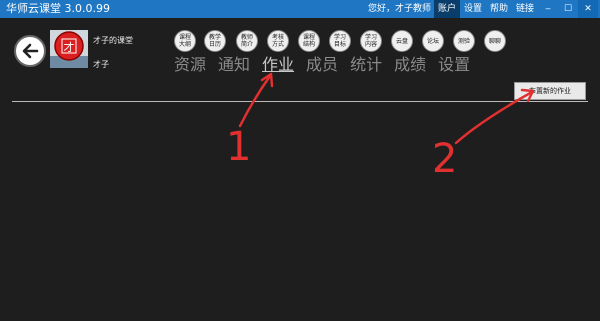  I want to click on teacher-name: 才子, so click(101, 64).